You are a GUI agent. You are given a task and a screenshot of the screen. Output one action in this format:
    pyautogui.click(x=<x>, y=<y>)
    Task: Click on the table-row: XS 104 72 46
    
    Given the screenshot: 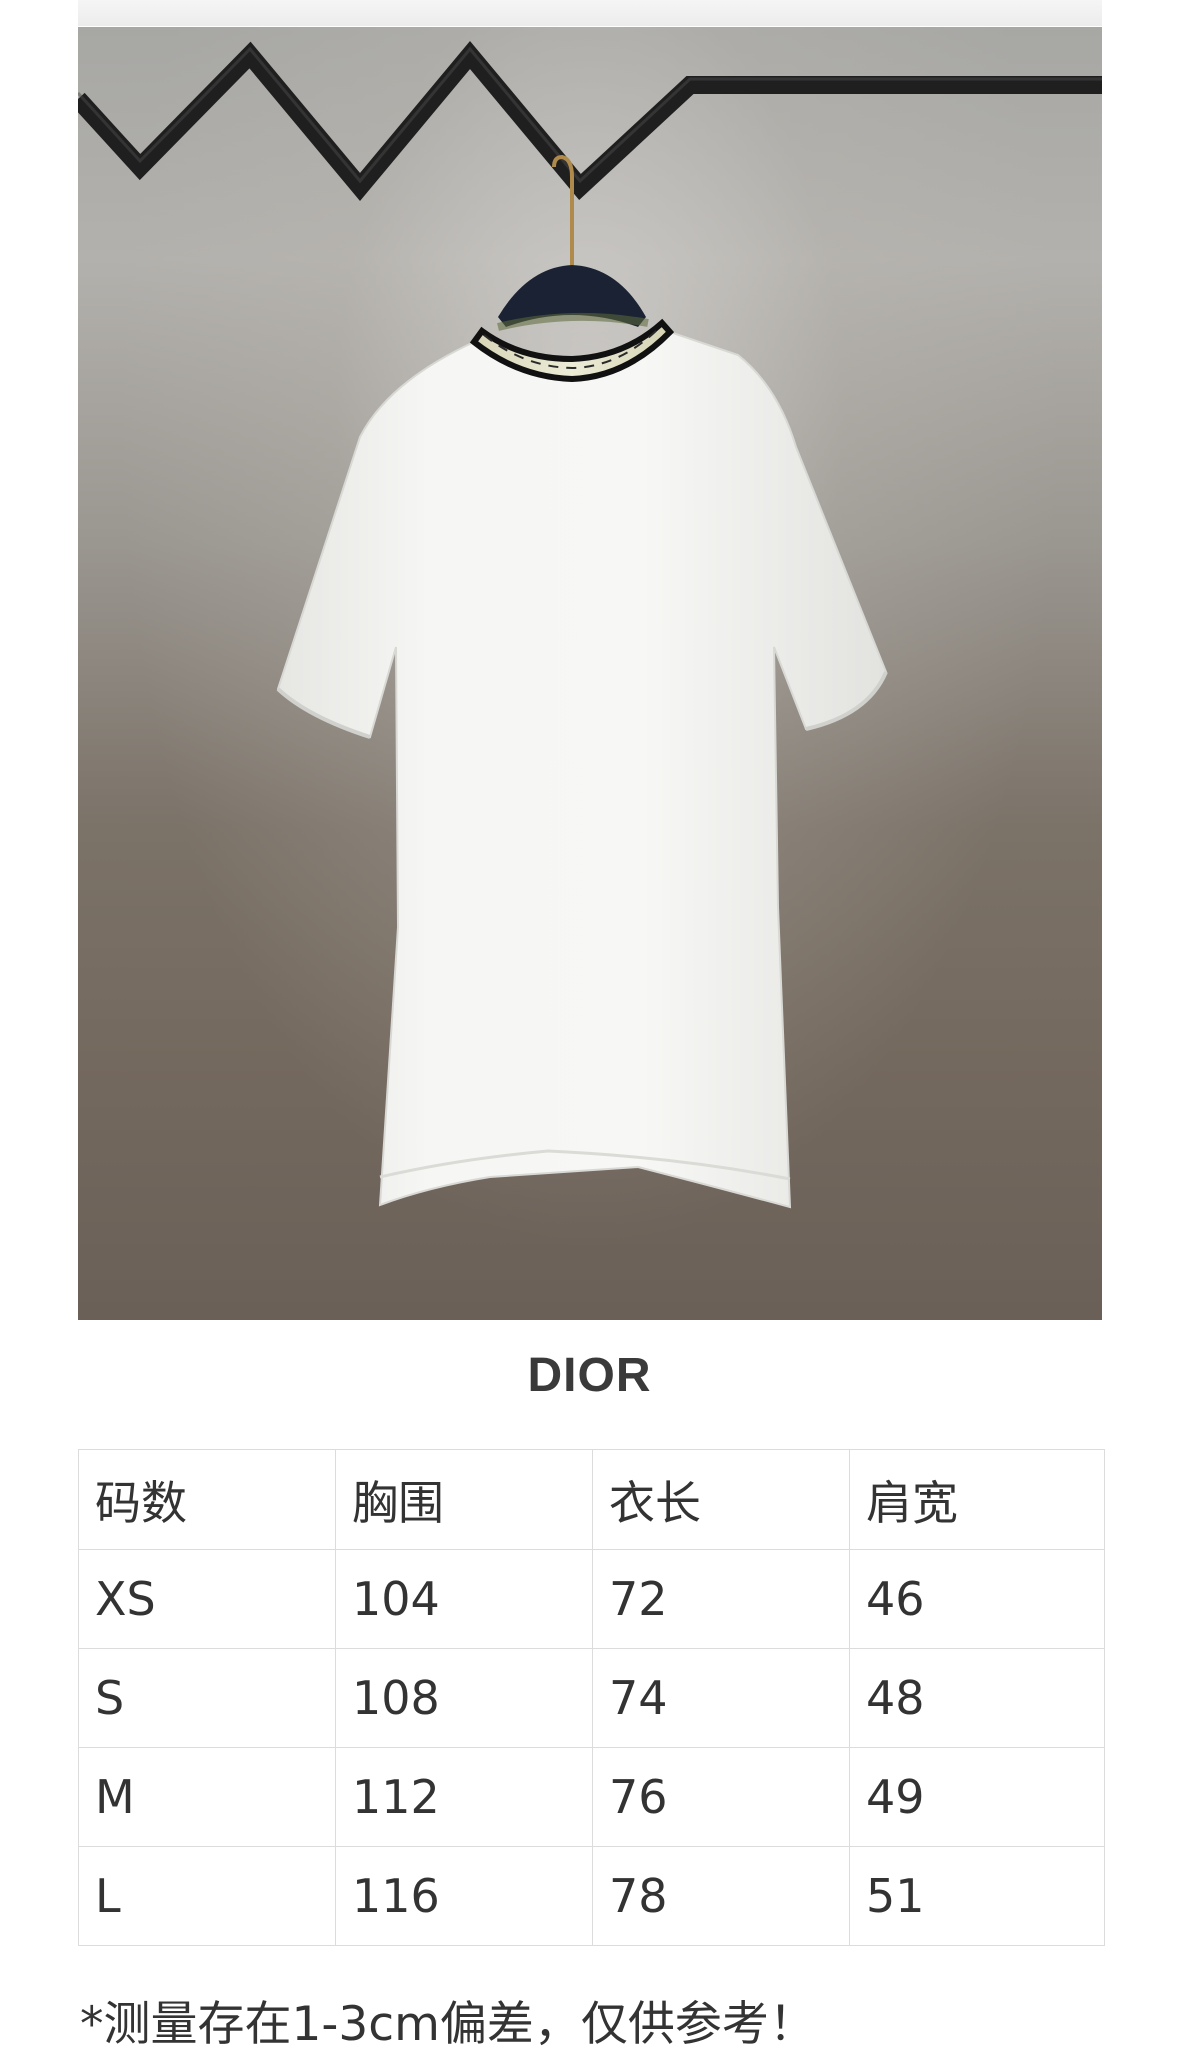 What is the action you would take?
    pyautogui.click(x=591, y=1599)
    